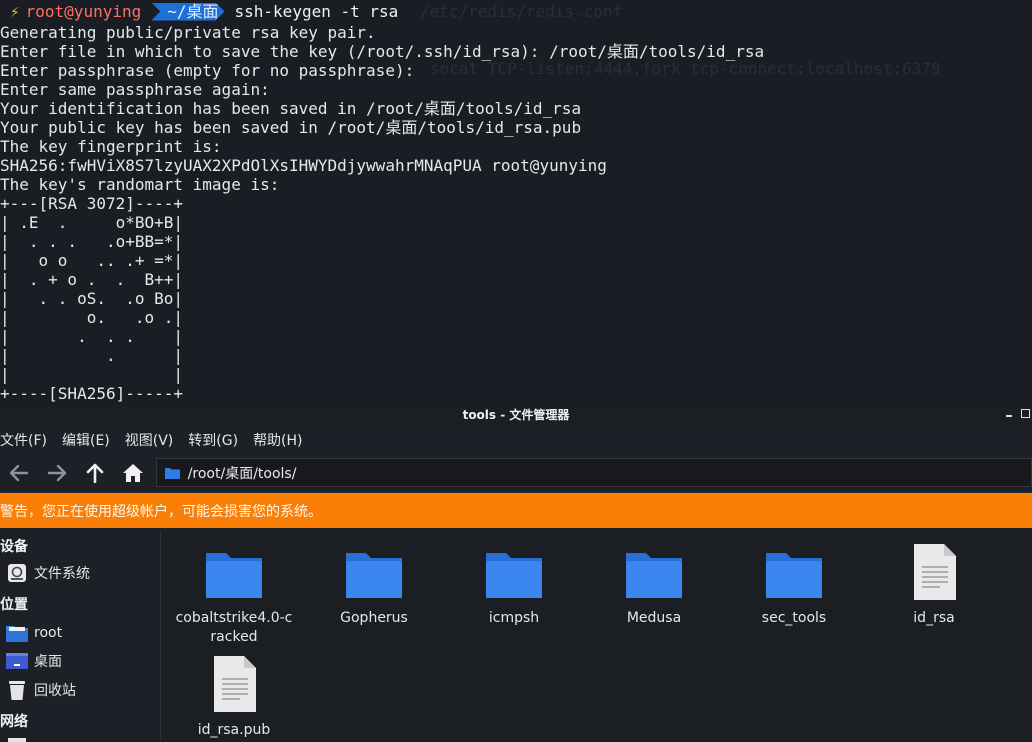  I want to click on shell-prompt: ⚡ root@yunying ~/桌面 ssh-keygen -t rsa, so click(516, 11).